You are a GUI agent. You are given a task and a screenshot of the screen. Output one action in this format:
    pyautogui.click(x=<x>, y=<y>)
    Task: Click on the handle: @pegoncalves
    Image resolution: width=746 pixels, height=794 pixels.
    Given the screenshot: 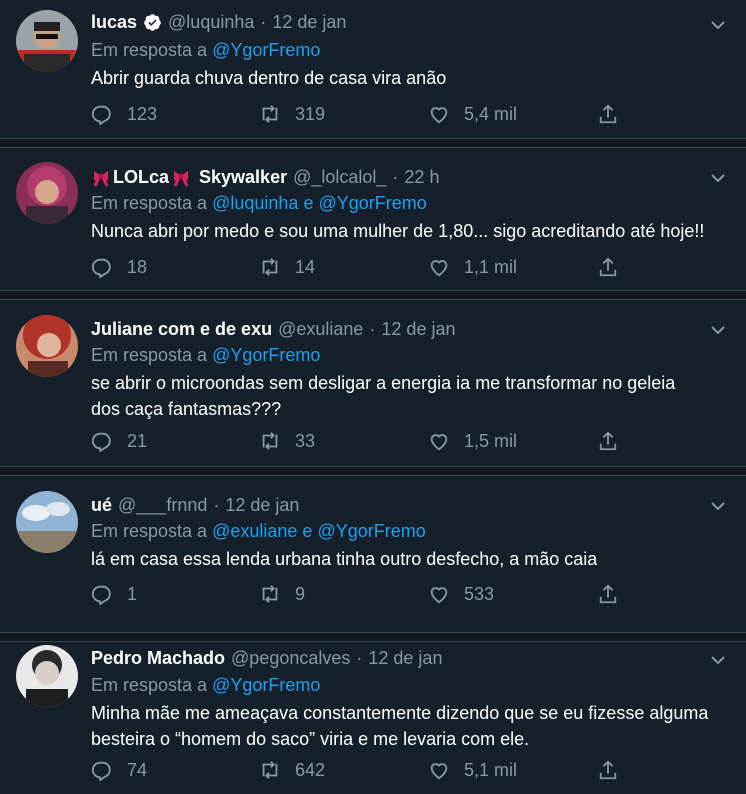 What is the action you would take?
    pyautogui.click(x=290, y=658)
    